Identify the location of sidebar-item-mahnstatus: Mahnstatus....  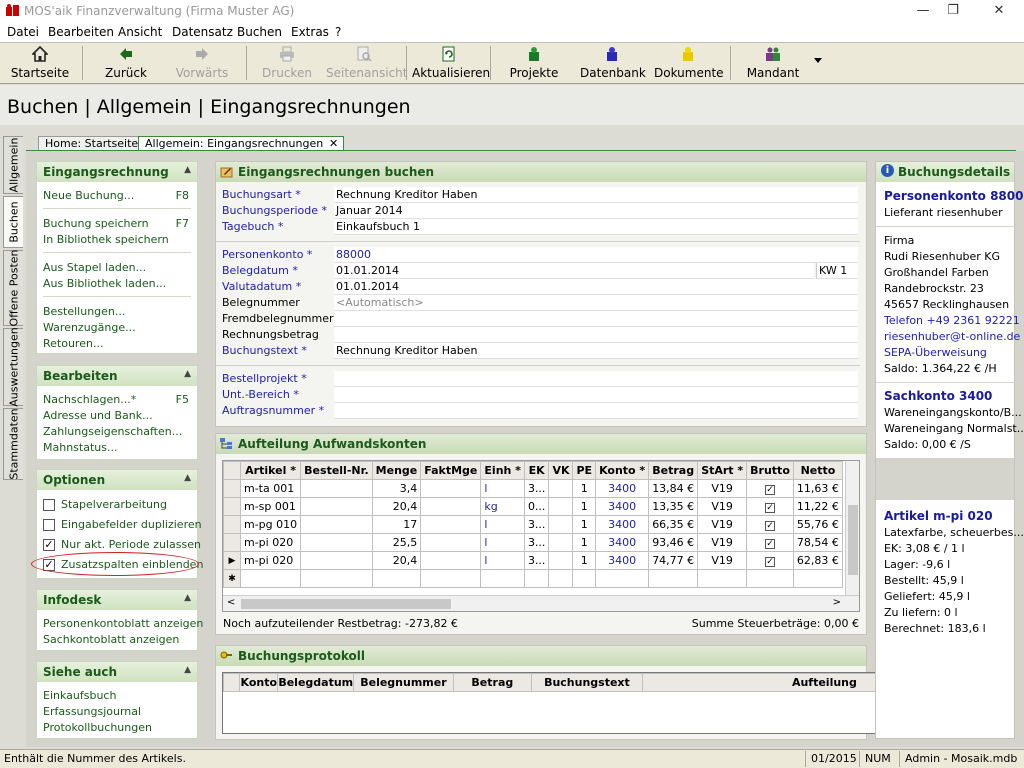
(80, 447).